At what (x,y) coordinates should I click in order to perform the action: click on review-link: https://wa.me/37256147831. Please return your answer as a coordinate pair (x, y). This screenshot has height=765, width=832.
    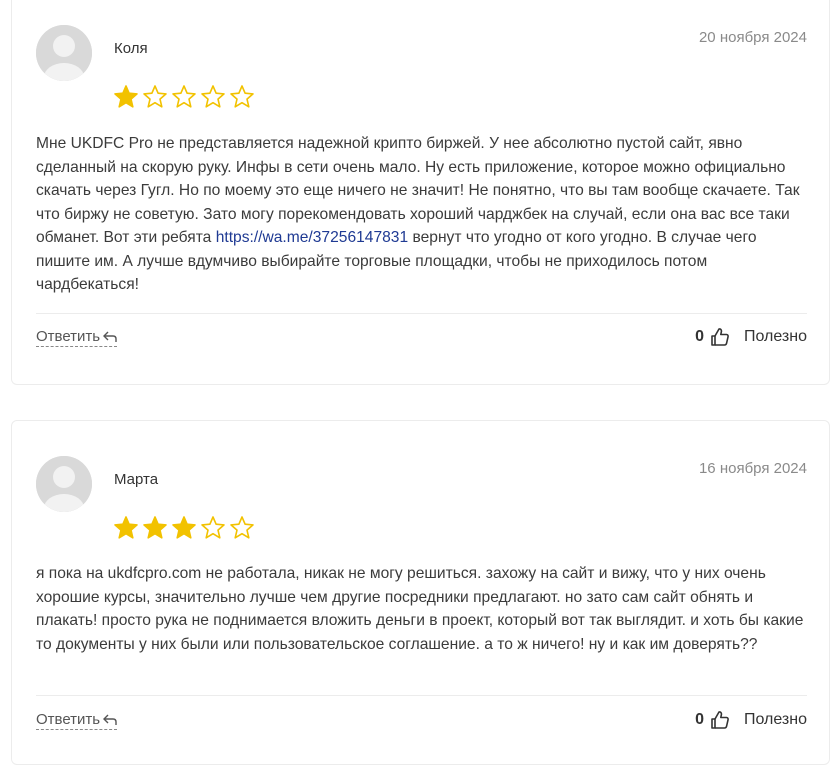
    Looking at the image, I should click on (312, 237).